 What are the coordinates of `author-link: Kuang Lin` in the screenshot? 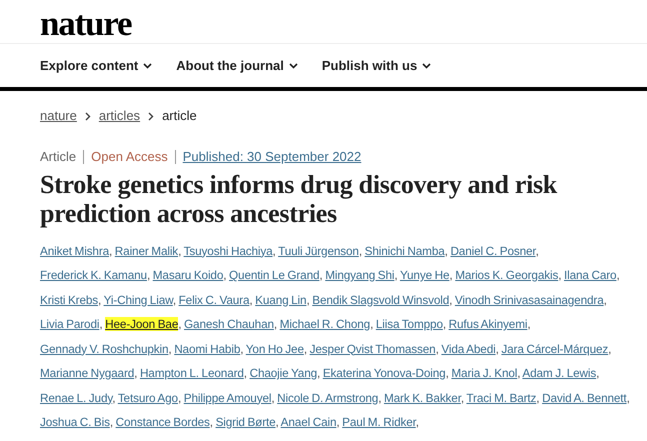 It's located at (280, 299).